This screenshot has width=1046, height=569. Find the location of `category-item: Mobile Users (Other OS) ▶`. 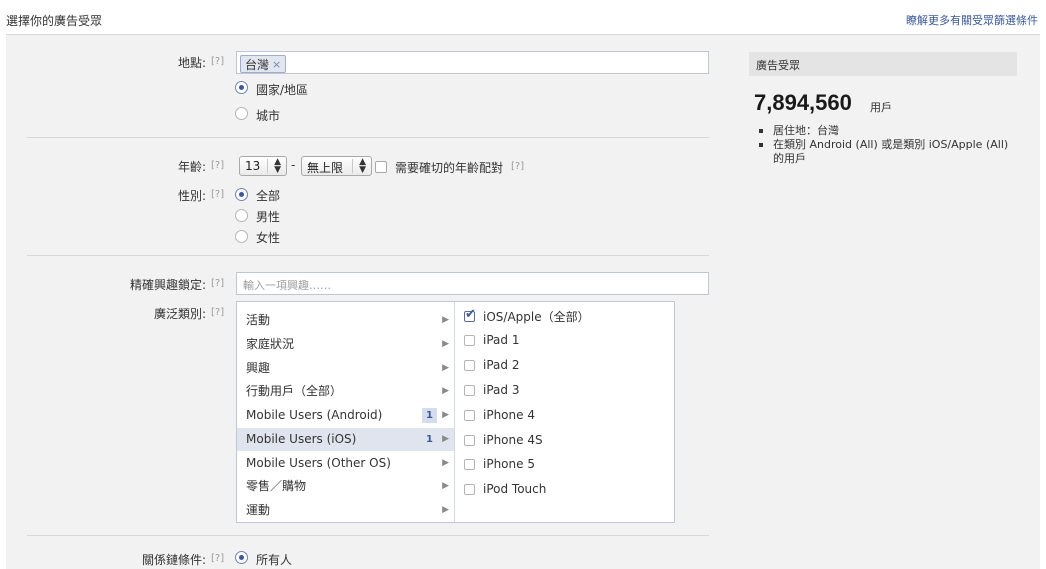

category-item: Mobile Users (Other OS) ▶ is located at coordinates (345, 463).